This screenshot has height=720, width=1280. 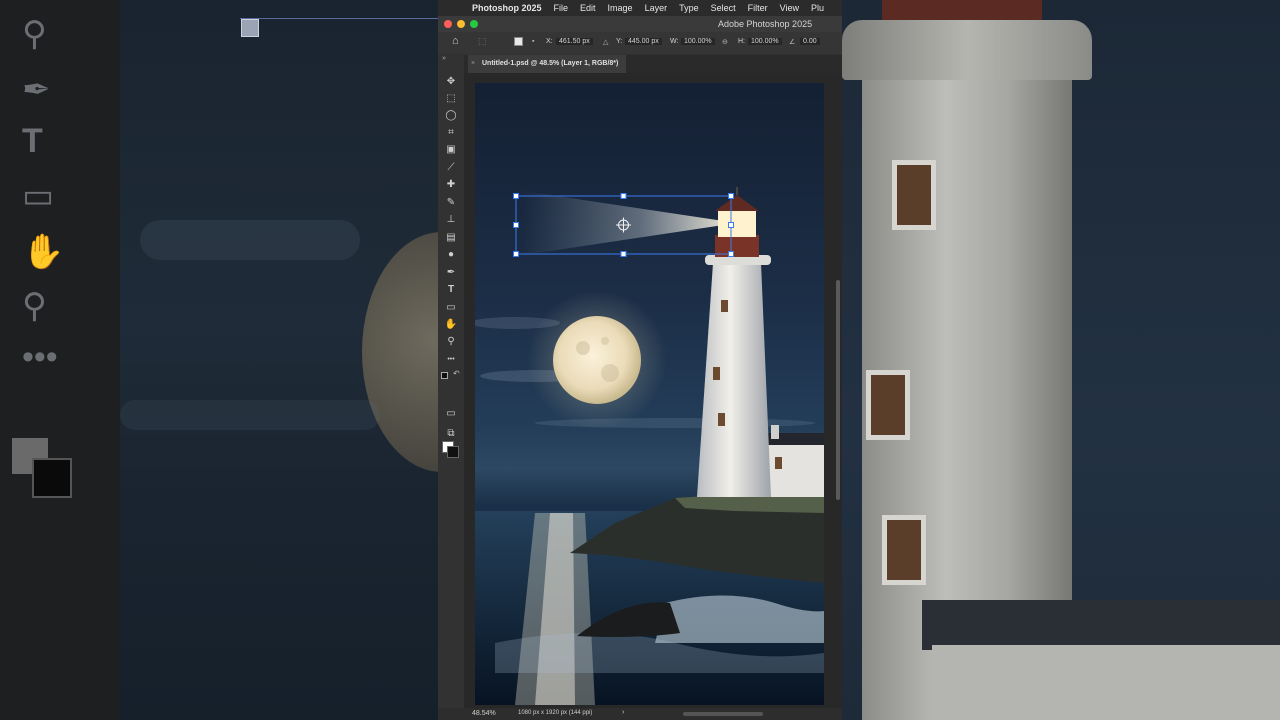 I want to click on bg-type-icon: T, so click(x=32, y=141).